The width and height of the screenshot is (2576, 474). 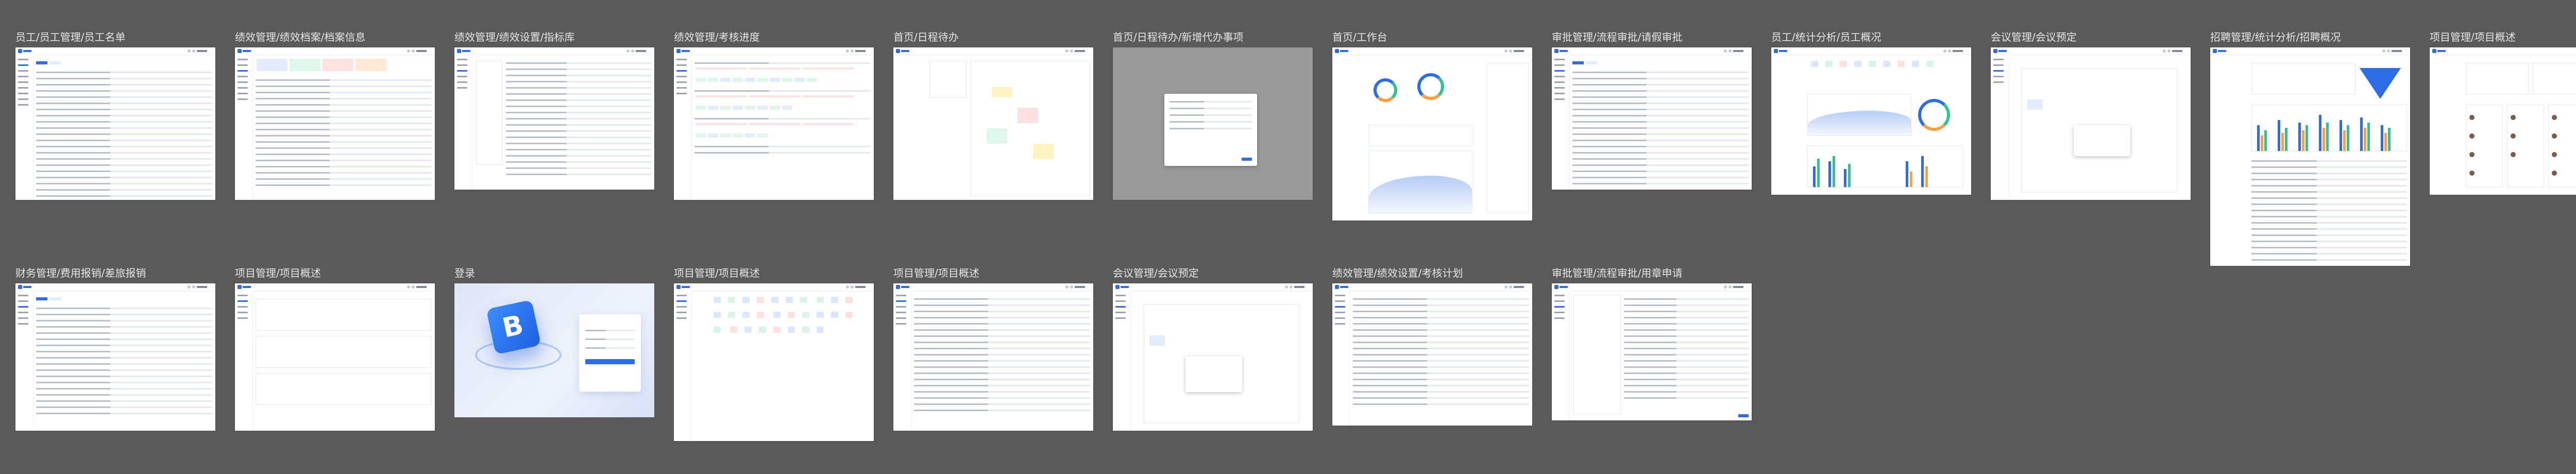 I want to click on frame-project-list, so click(x=335, y=357).